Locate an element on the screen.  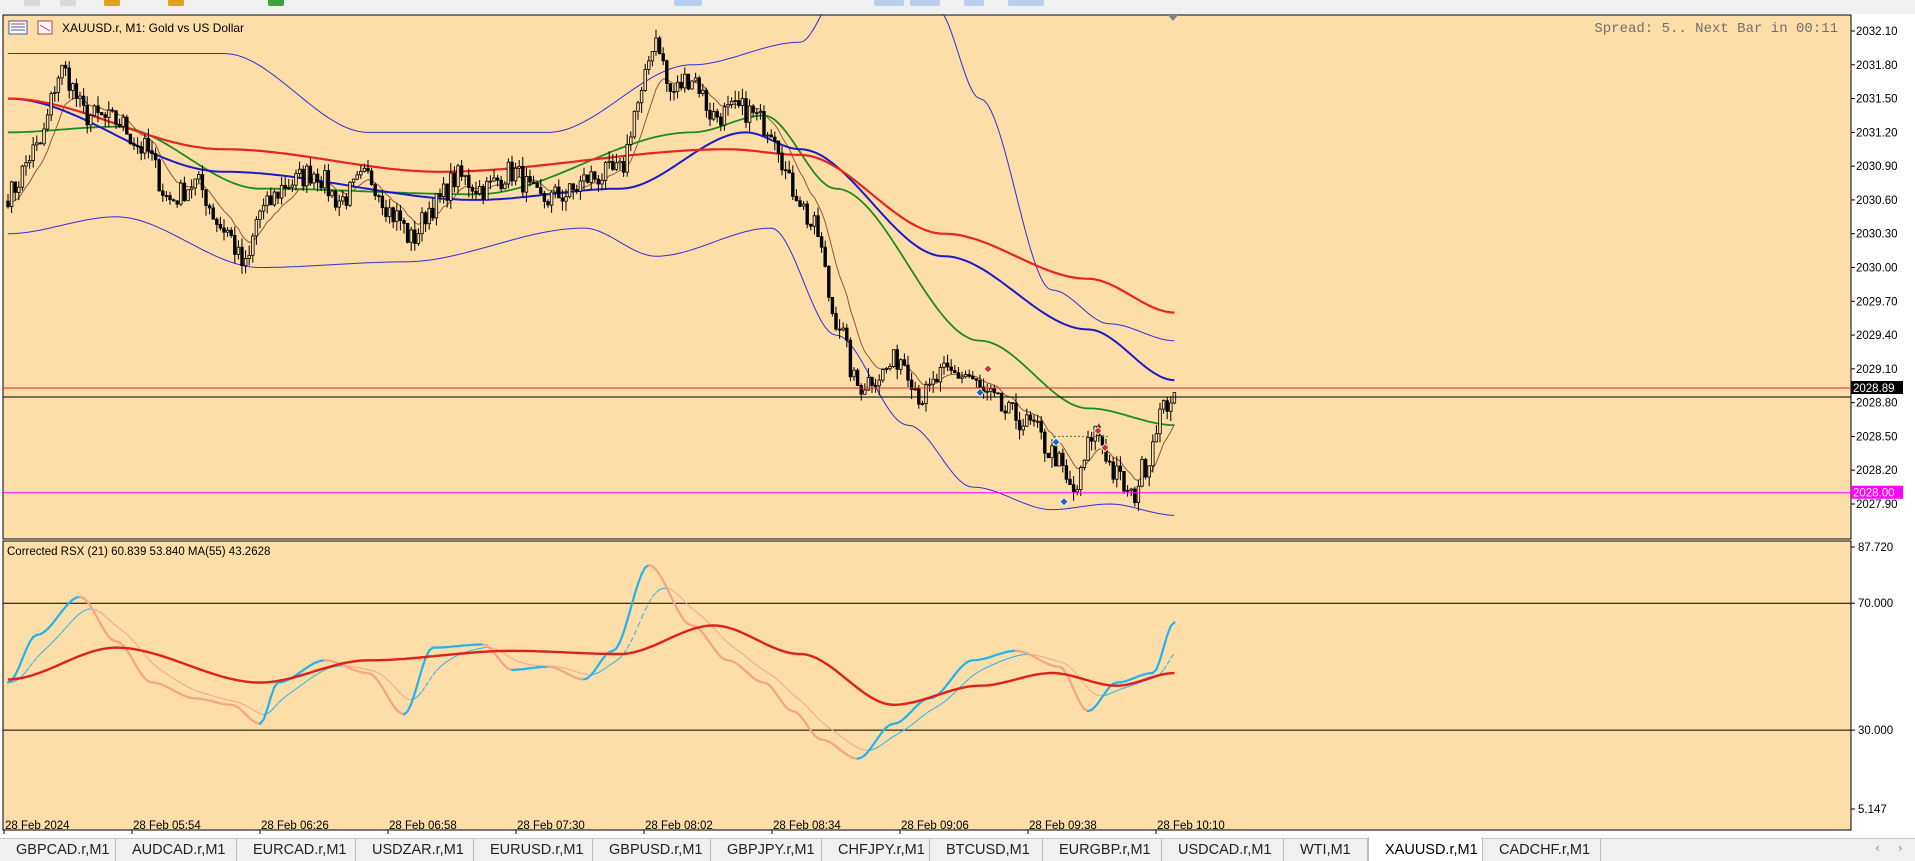
tab-cadchf-r-m1: CADCHF.r,M1 is located at coordinates (1542, 850).